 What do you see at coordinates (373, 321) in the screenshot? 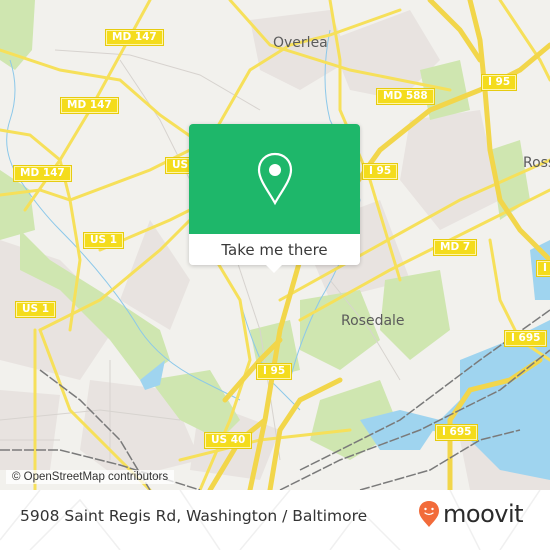
I see `place-label-rosedale: Rosedale` at bounding box center [373, 321].